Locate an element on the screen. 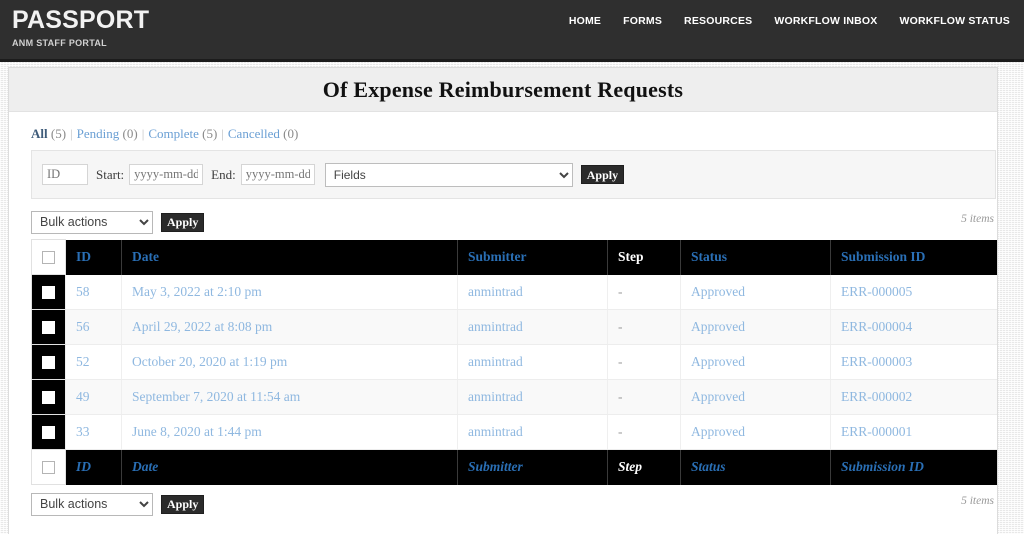 The width and height of the screenshot is (1024, 534). filter-link-pending: Pending is located at coordinates (98, 133).